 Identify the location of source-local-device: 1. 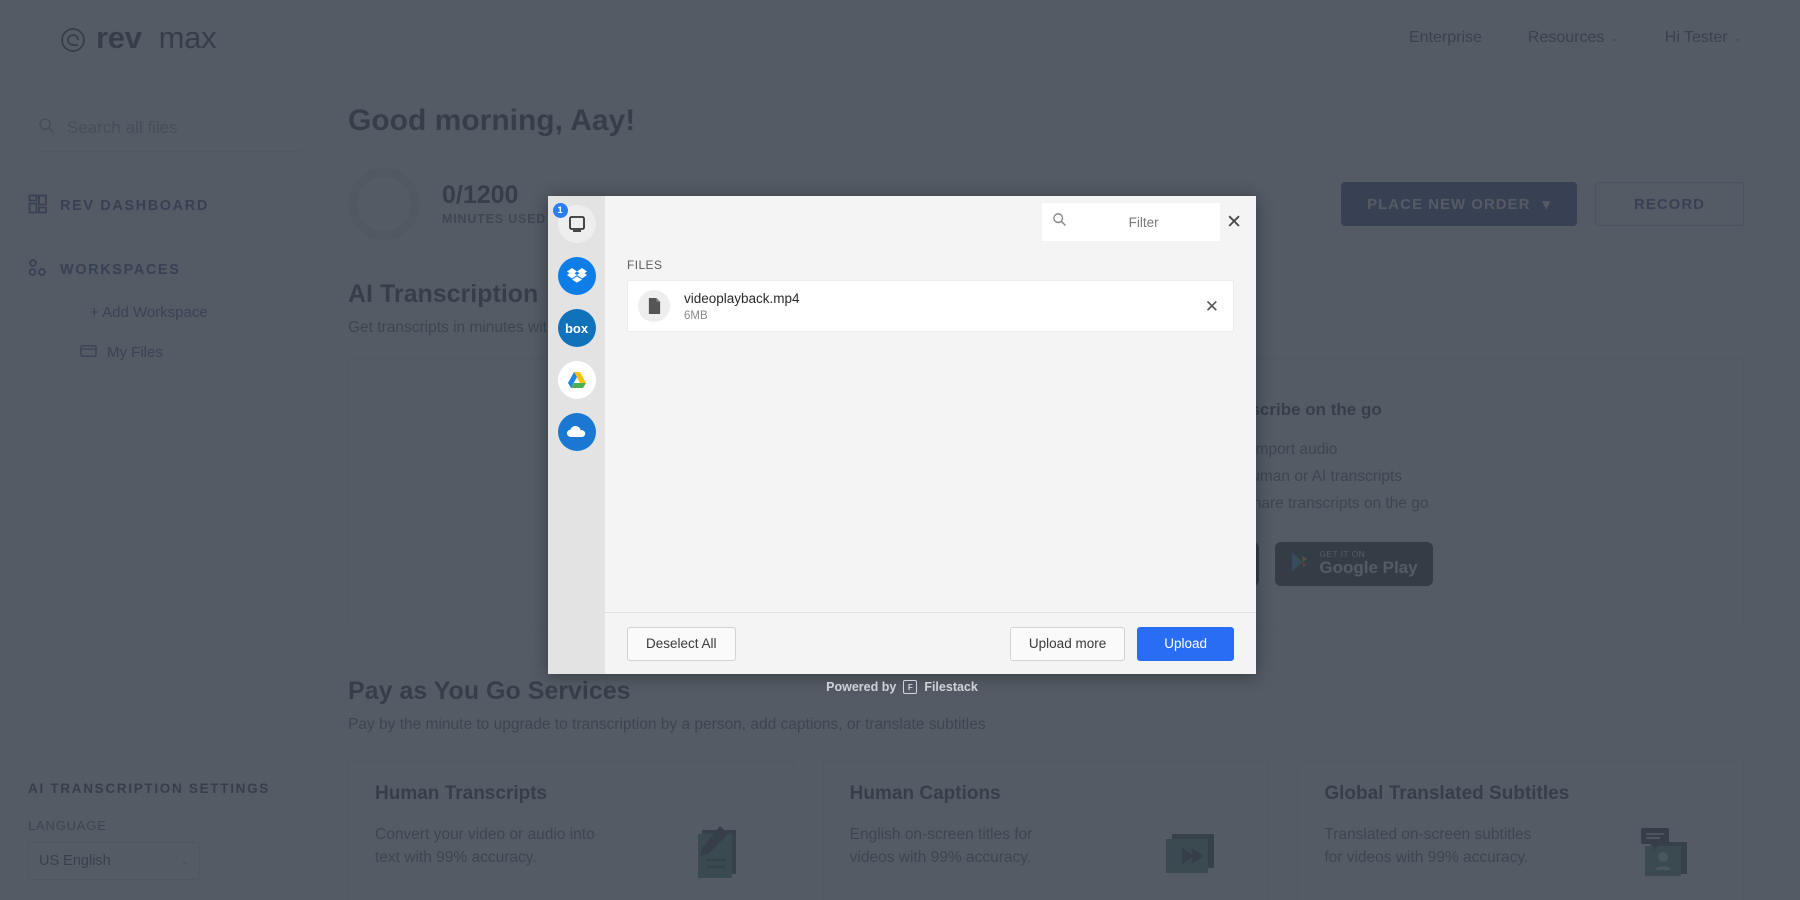
(574, 223).